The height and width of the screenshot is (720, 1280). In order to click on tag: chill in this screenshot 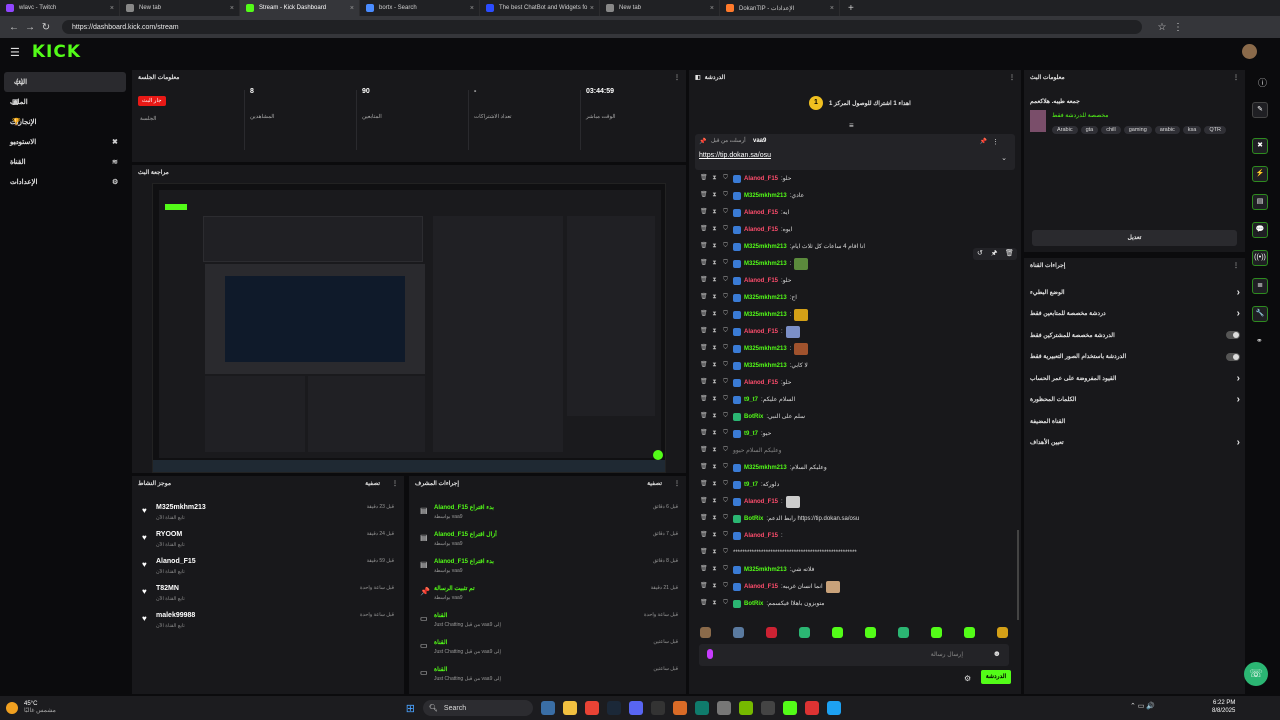, I will do `click(1111, 130)`.